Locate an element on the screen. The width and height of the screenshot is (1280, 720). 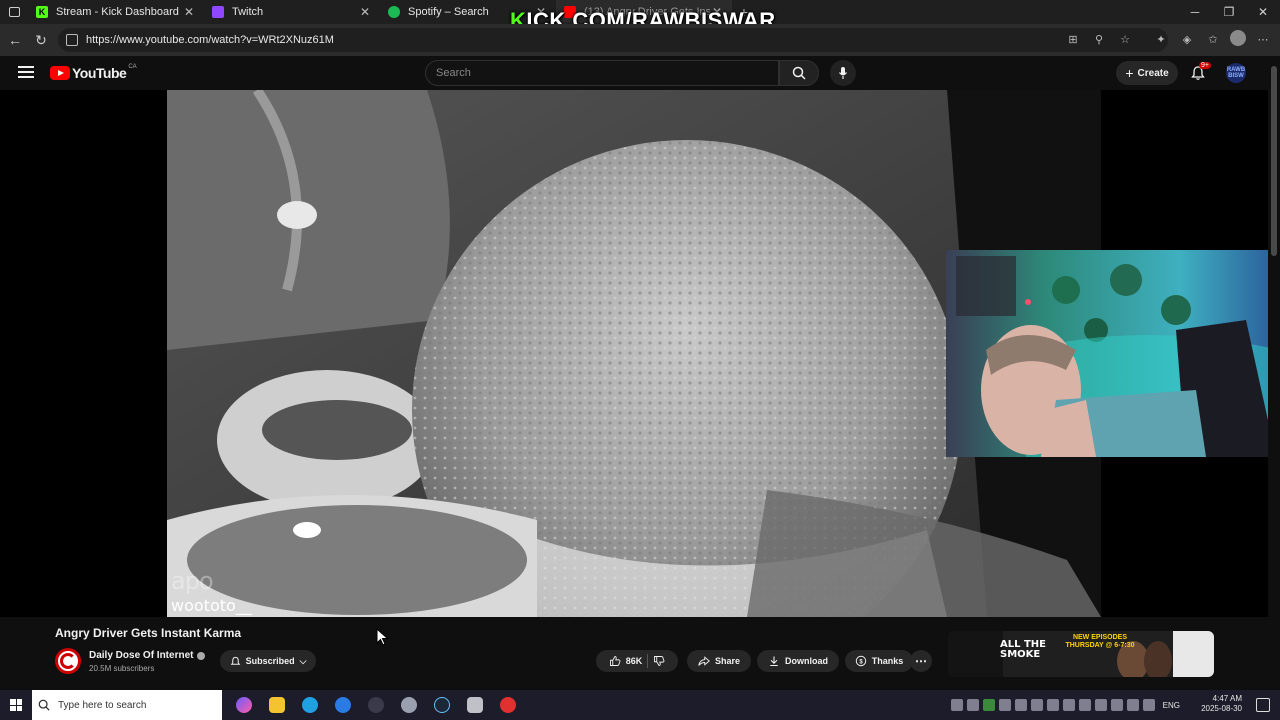
youtube-logo: YouTube CA is located at coordinates (93, 72).